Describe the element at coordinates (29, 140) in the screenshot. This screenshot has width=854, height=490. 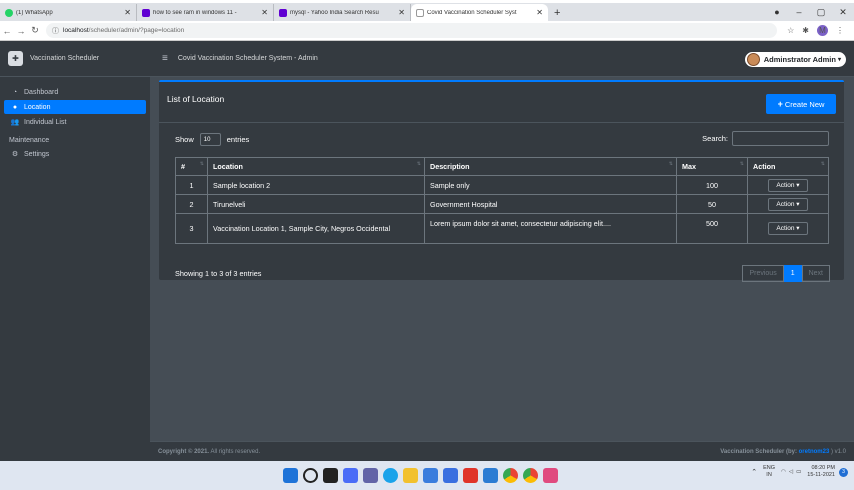
I see `sidebar-section-header: Maintenance` at that location.